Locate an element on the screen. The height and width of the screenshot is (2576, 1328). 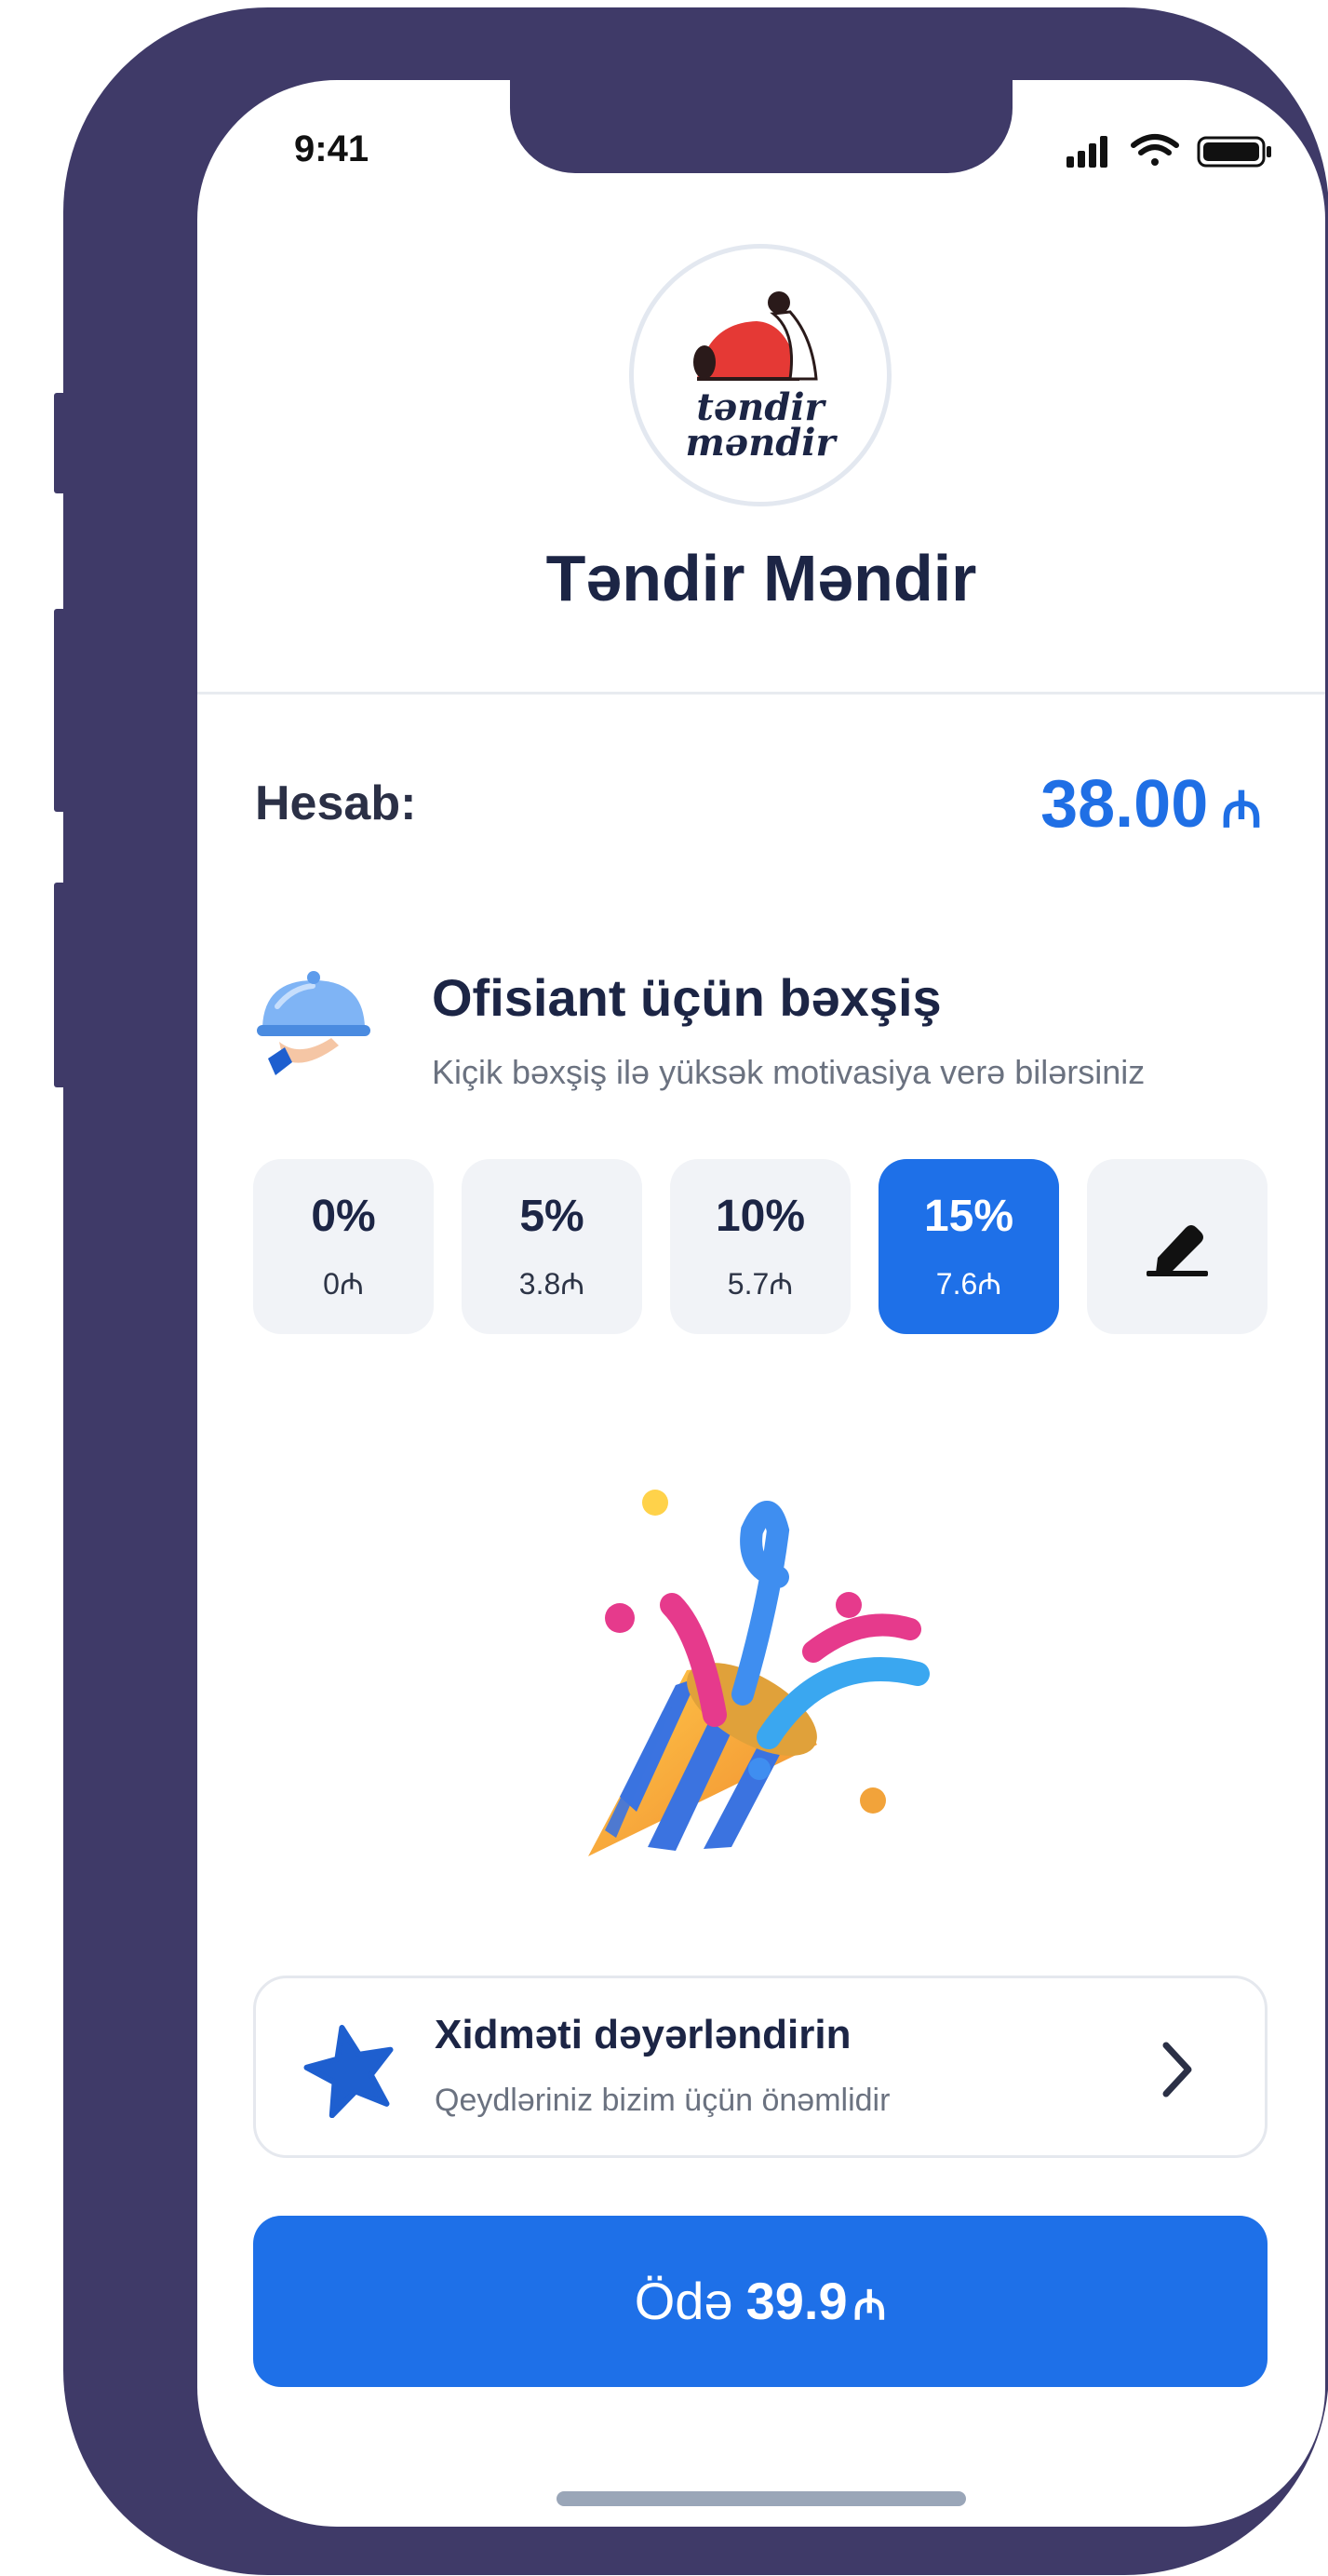
serving-tray-icon is located at coordinates (313, 1023).